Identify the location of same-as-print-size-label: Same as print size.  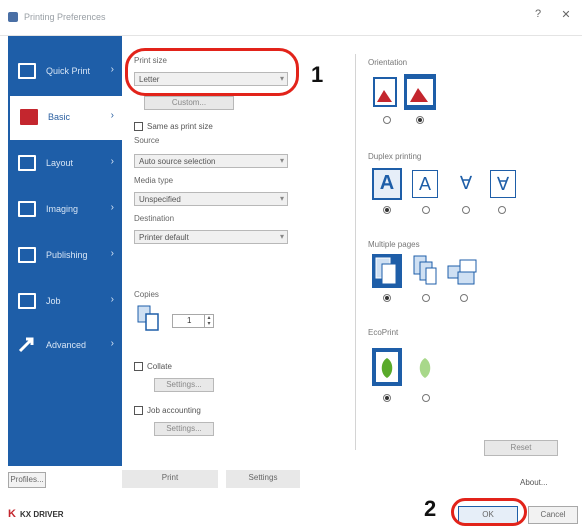
(180, 126).